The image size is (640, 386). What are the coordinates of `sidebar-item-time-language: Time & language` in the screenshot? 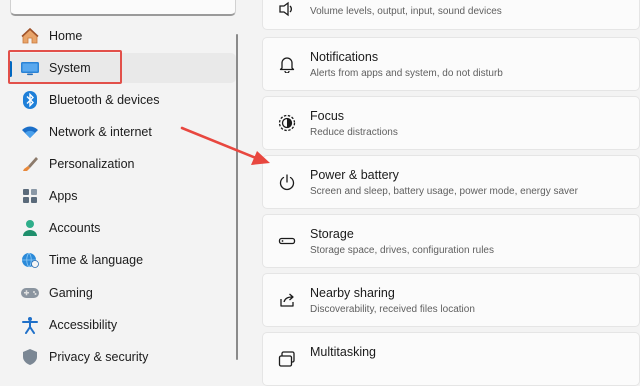 It's located at (122, 260).